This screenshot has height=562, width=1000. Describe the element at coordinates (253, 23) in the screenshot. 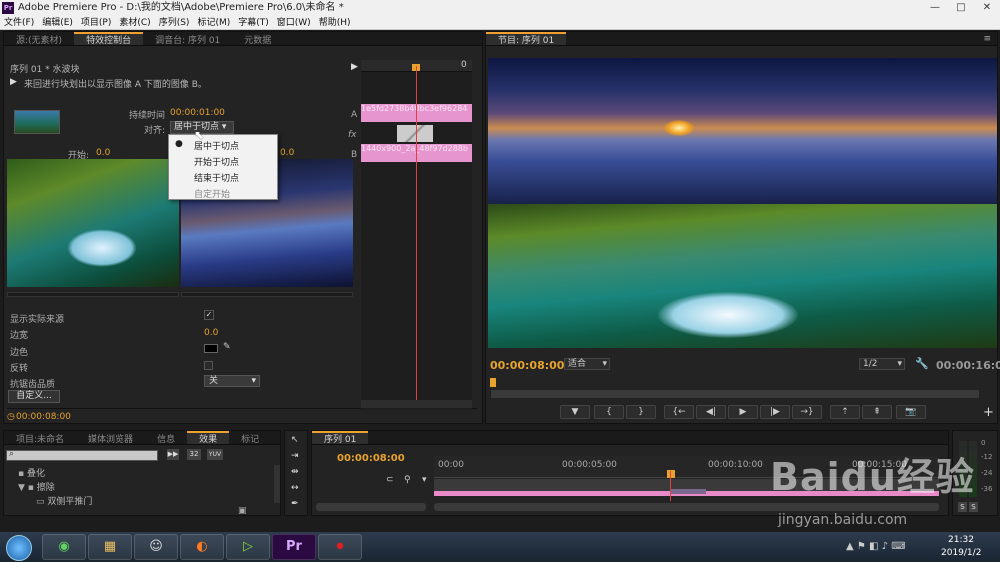

I see `menu-title: 字幕(T)` at that location.